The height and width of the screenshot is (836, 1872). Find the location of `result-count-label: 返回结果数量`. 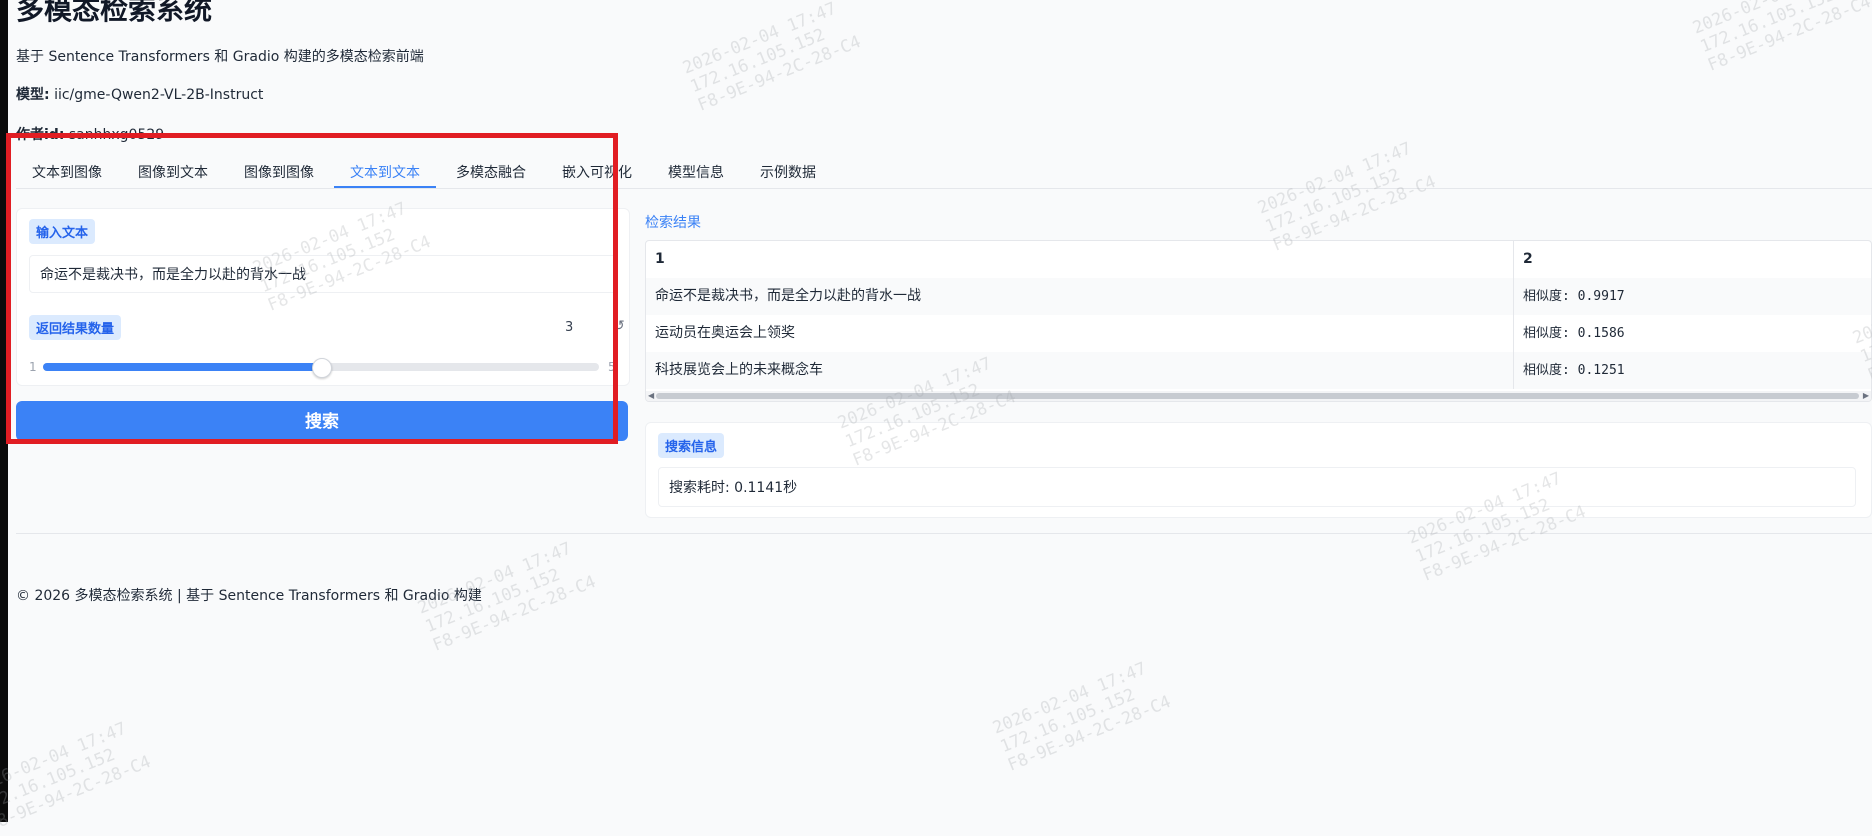

result-count-label: 返回结果数量 is located at coordinates (75, 327).